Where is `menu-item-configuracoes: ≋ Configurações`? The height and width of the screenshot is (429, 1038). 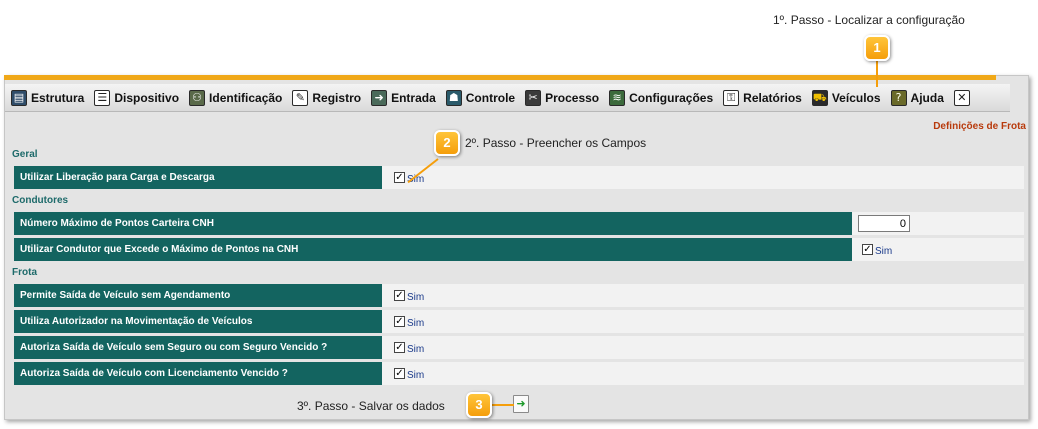 menu-item-configuracoes: ≋ Configurações is located at coordinates (661, 97).